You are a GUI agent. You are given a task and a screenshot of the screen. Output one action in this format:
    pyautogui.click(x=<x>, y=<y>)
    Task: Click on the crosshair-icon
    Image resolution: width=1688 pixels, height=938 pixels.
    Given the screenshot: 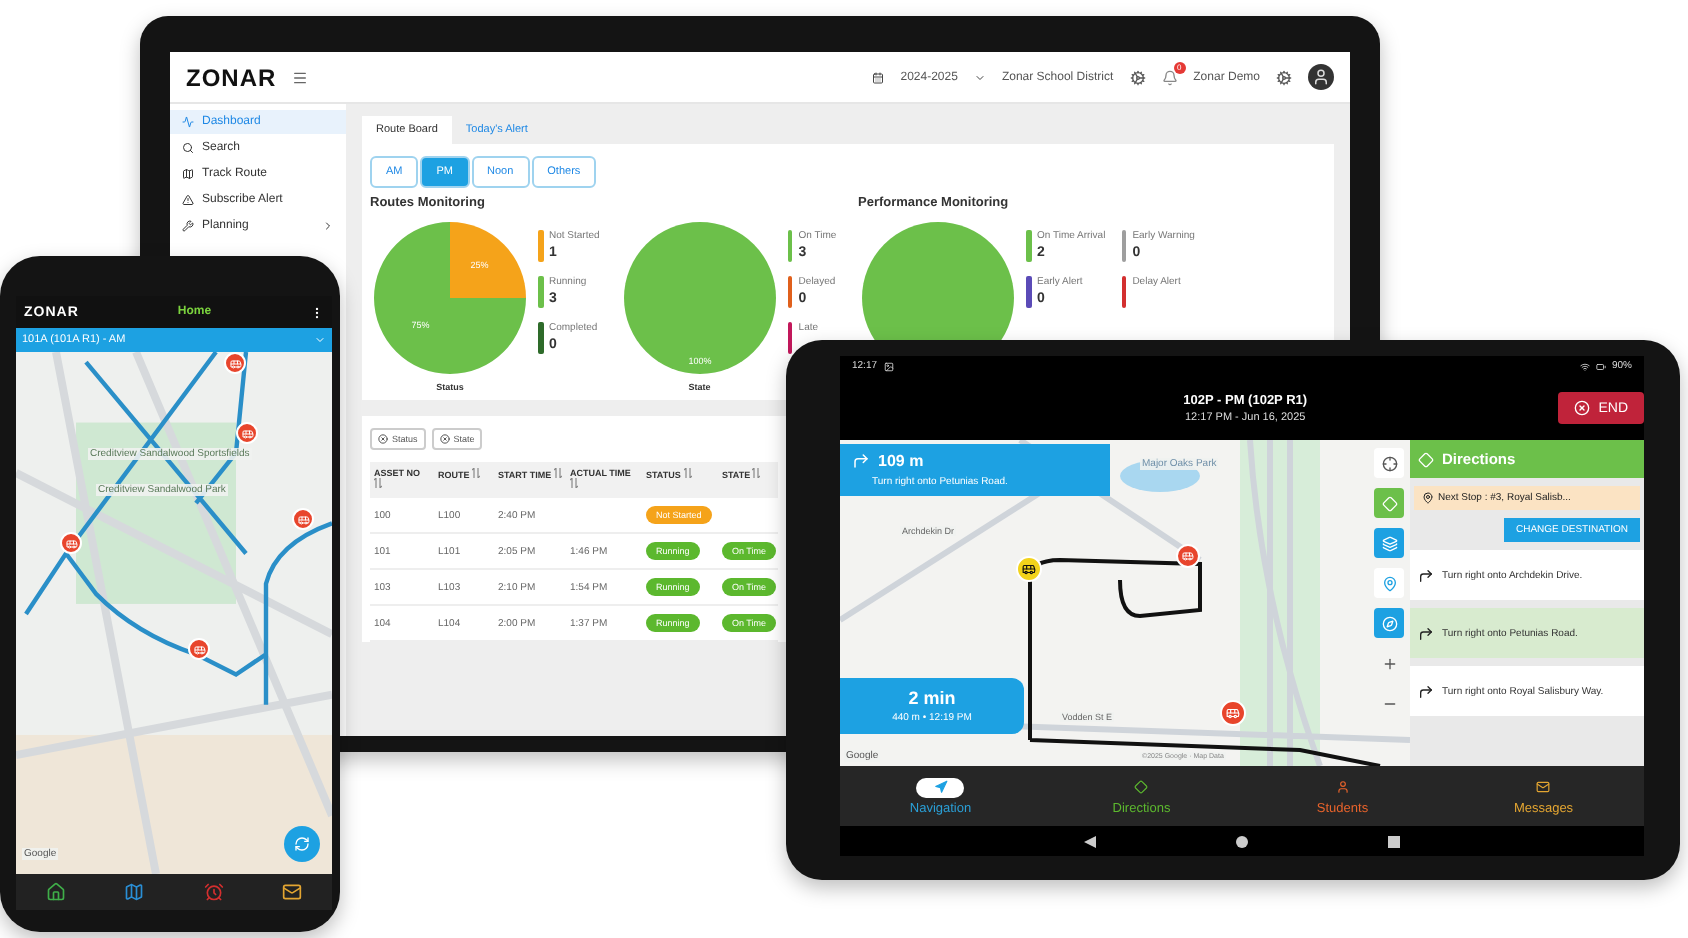 What is the action you would take?
    pyautogui.click(x=1389, y=463)
    